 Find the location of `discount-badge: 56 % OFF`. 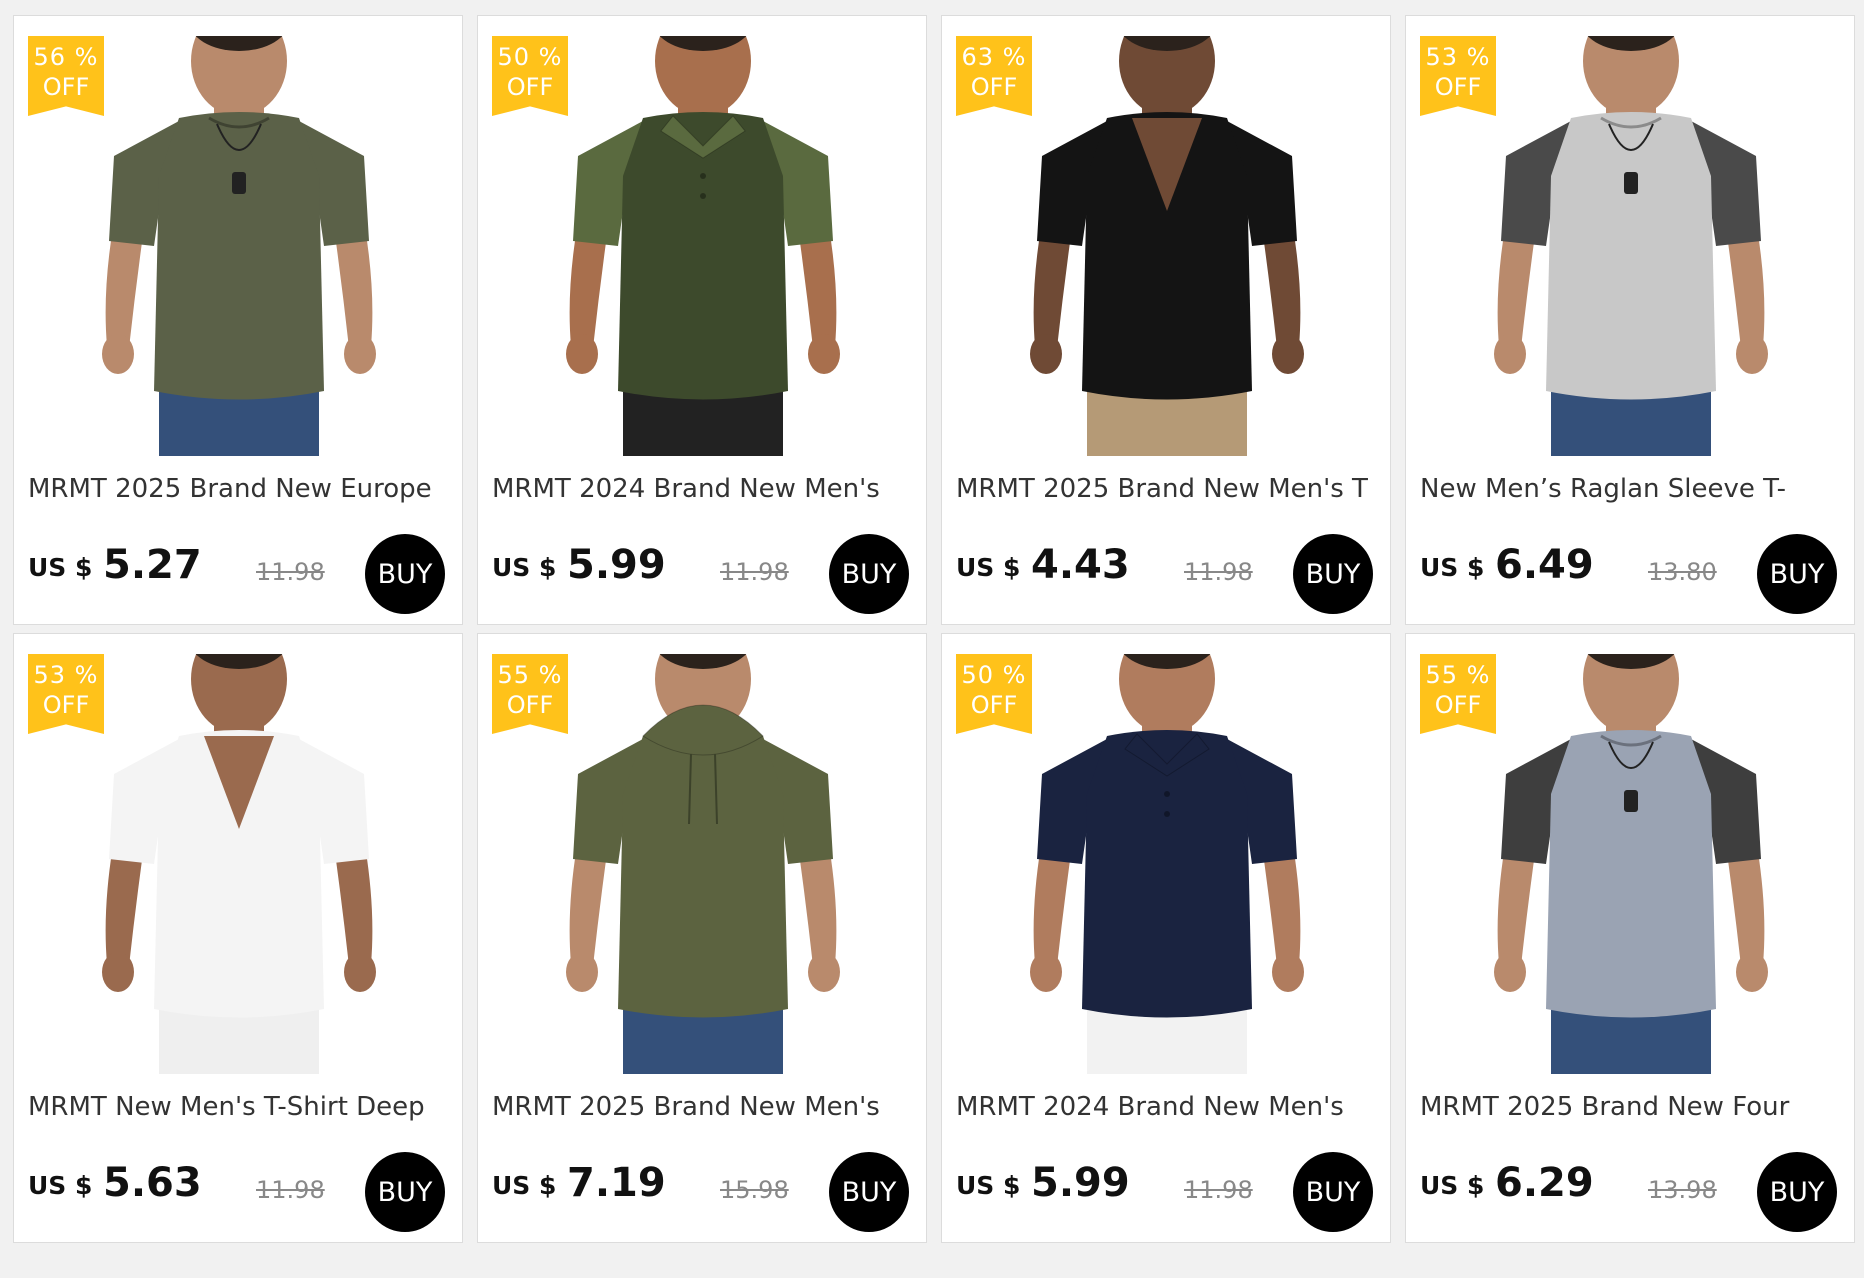

discount-badge: 56 % OFF is located at coordinates (66, 76).